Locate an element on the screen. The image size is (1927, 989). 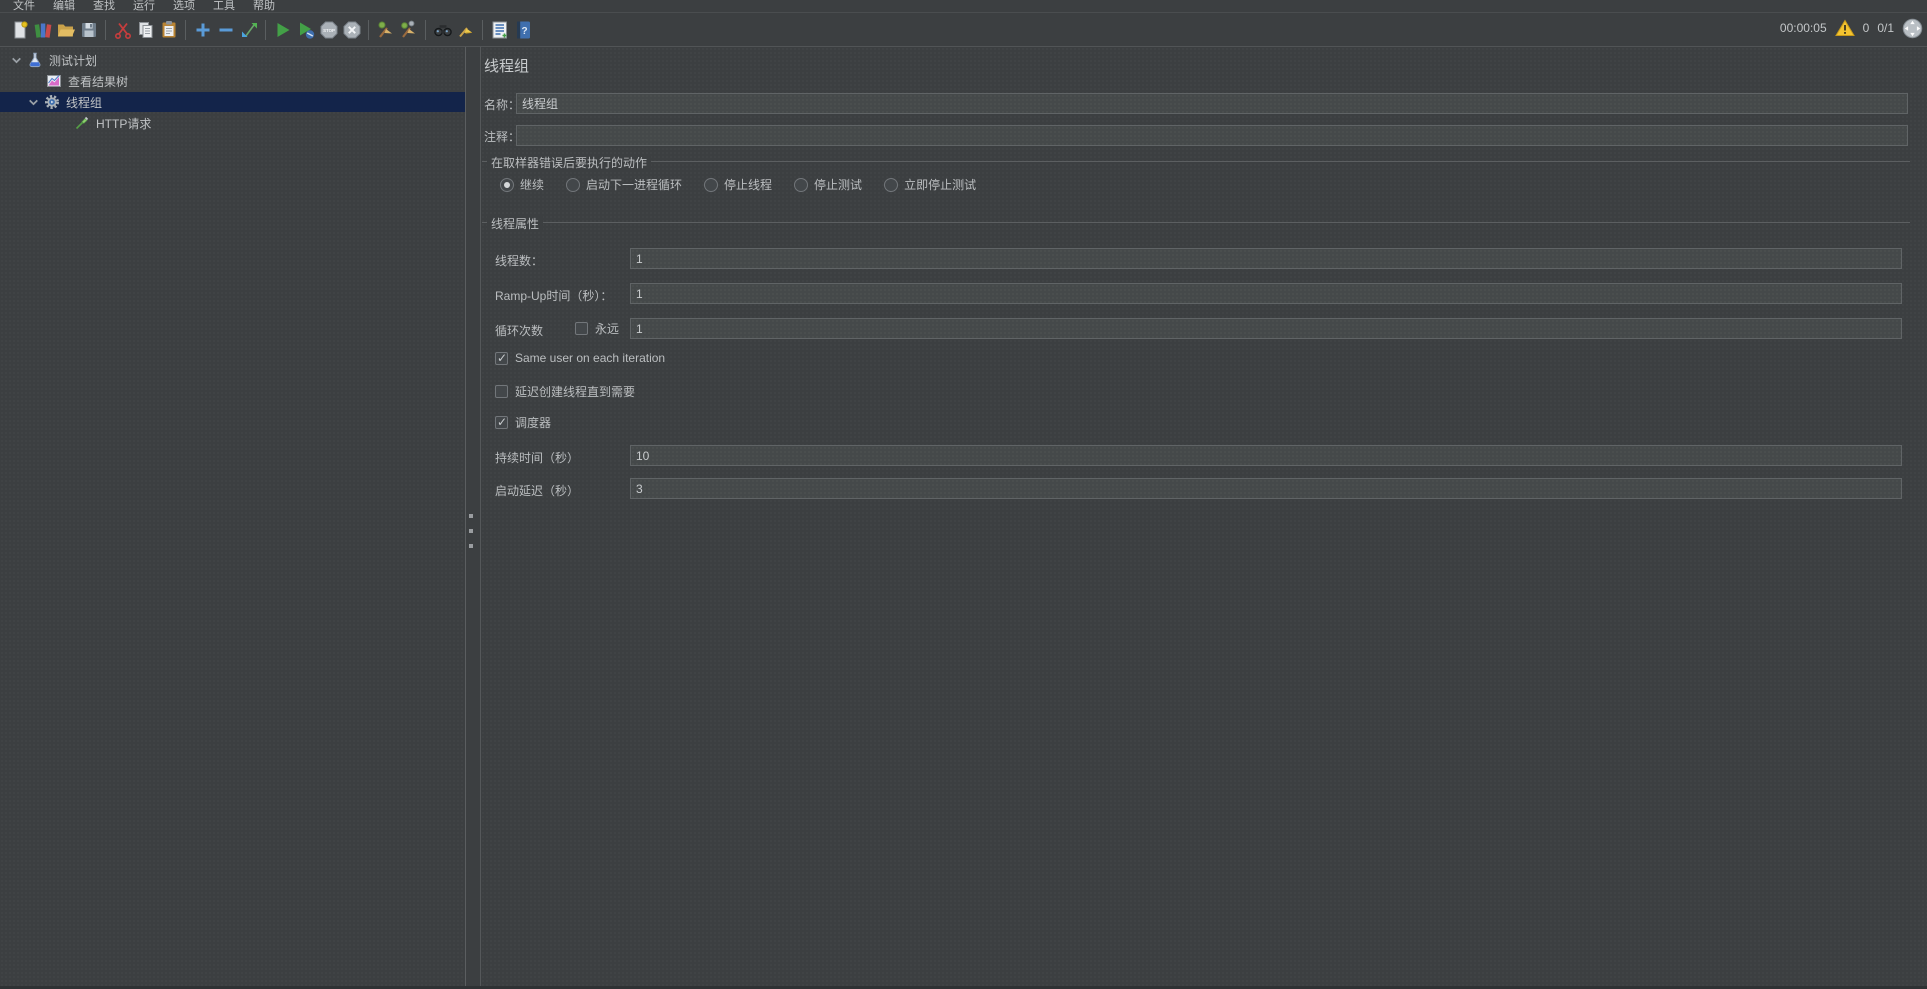
loop-count-input is located at coordinates (1266, 328).